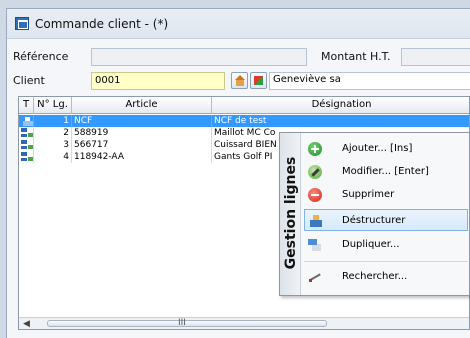 The image size is (470, 338). What do you see at coordinates (41, 56) in the screenshot?
I see `reference-label: Référence` at bounding box center [41, 56].